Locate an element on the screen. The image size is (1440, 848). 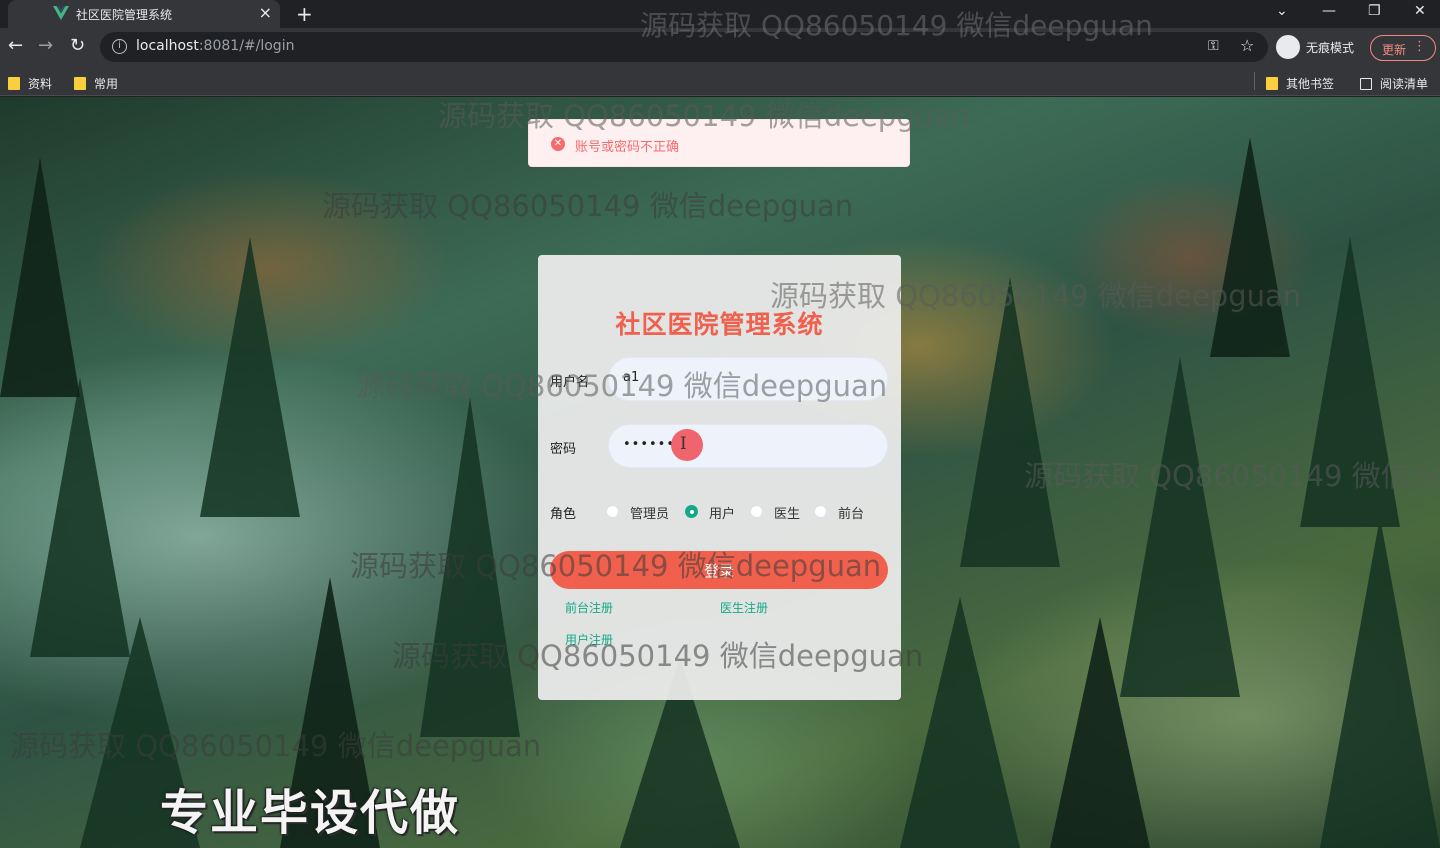
role-radio-user is located at coordinates (691, 511).